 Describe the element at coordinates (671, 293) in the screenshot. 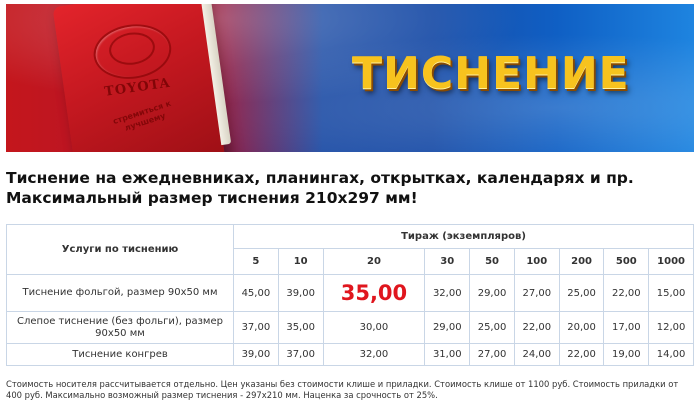

I see `price-cell: 15,00` at that location.